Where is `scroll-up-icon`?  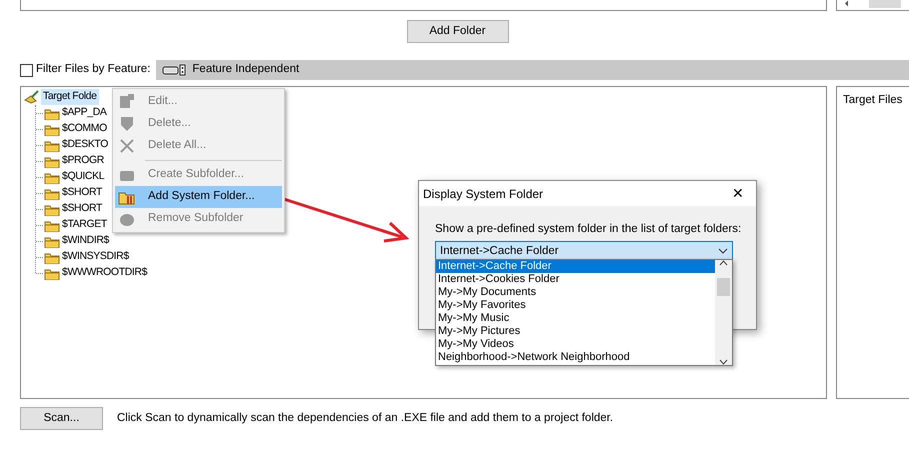 scroll-up-icon is located at coordinates (723, 263).